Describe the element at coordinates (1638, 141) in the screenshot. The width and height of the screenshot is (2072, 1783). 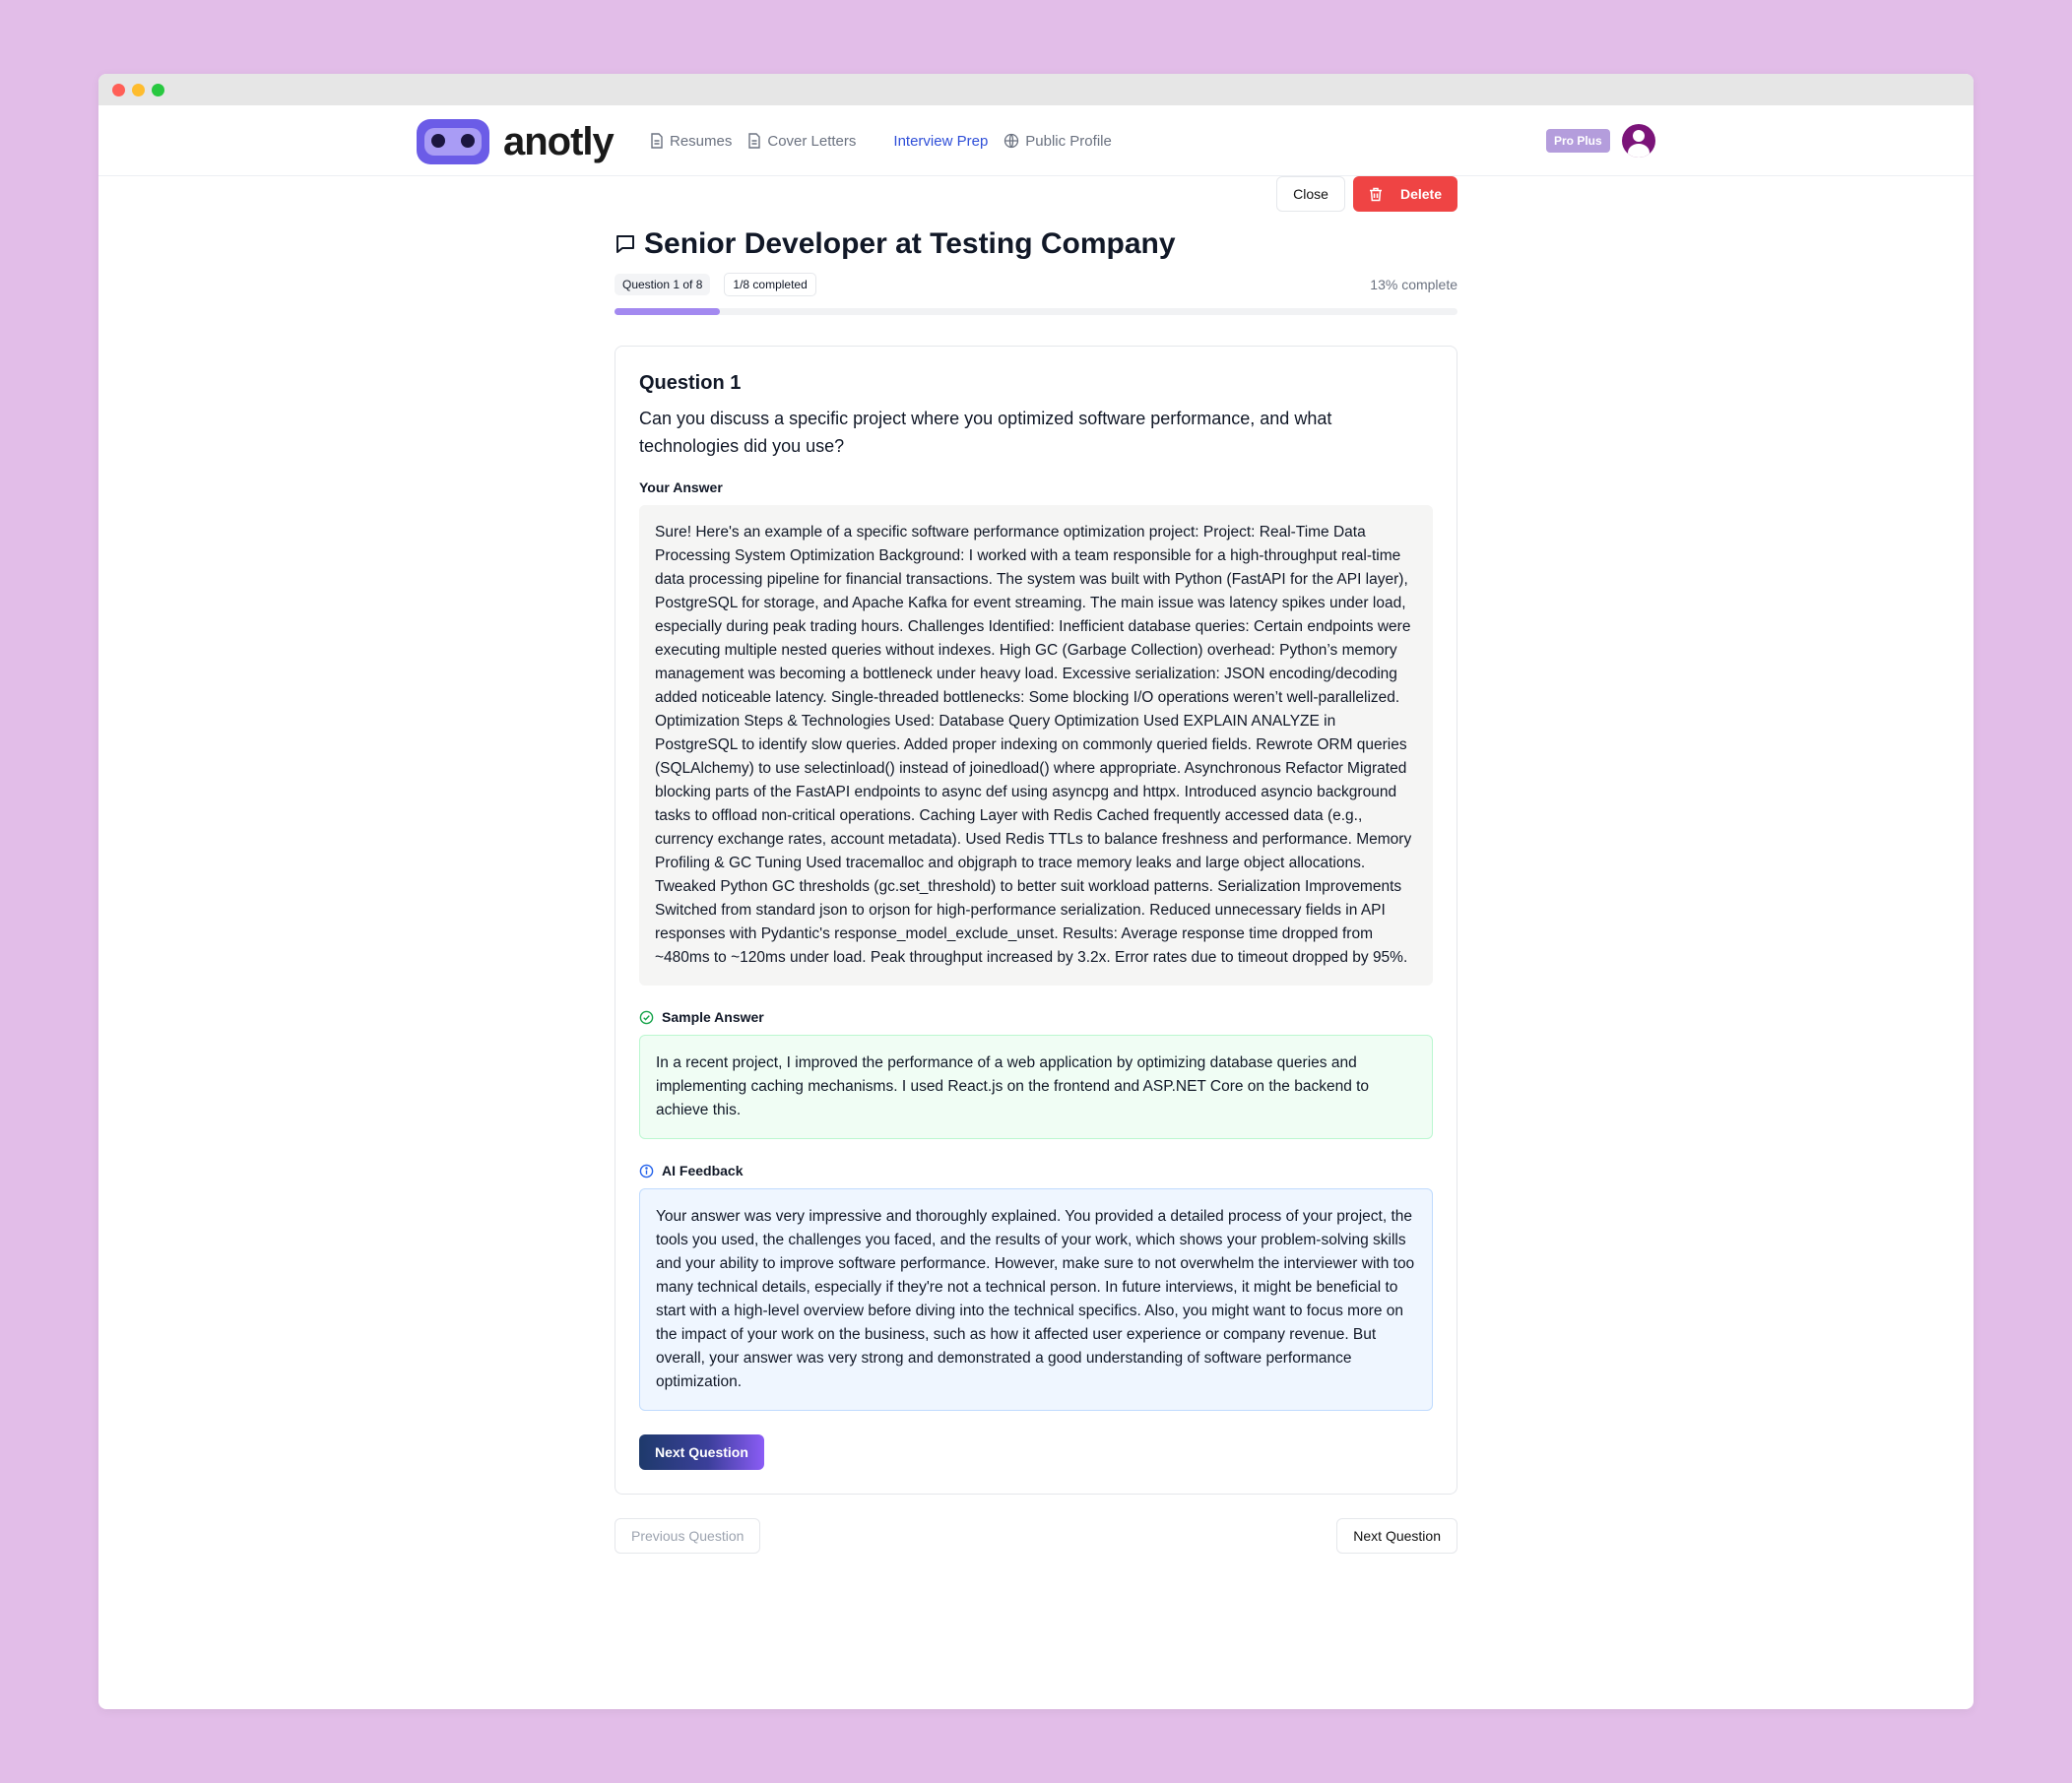
I see `avatar` at that location.